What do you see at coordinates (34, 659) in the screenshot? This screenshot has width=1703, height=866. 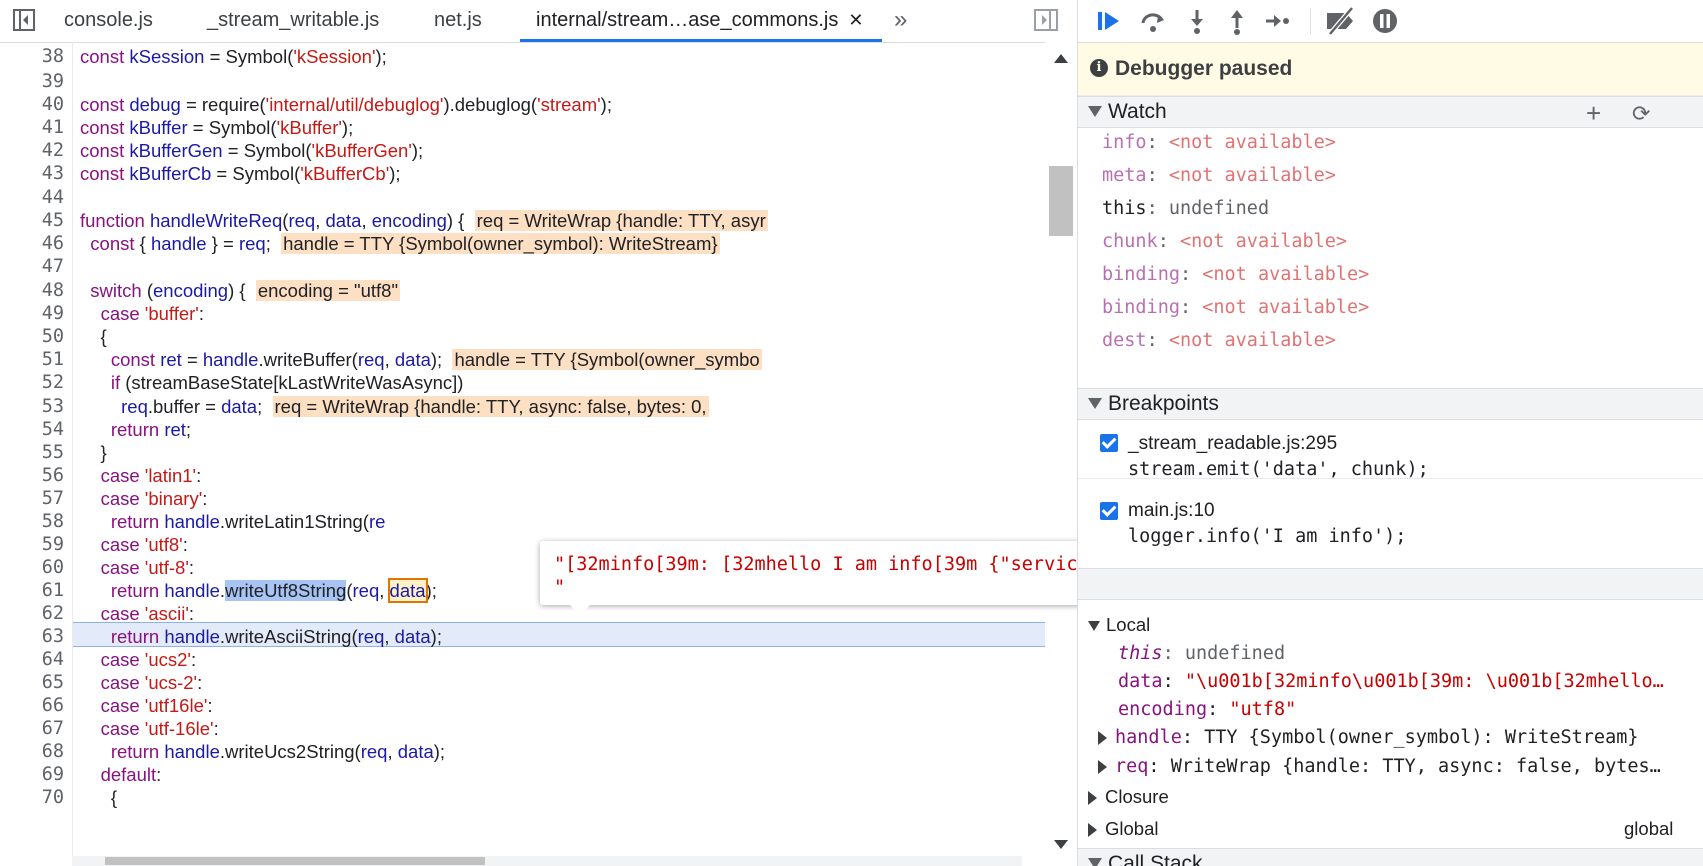 I see `line-number: 64` at bounding box center [34, 659].